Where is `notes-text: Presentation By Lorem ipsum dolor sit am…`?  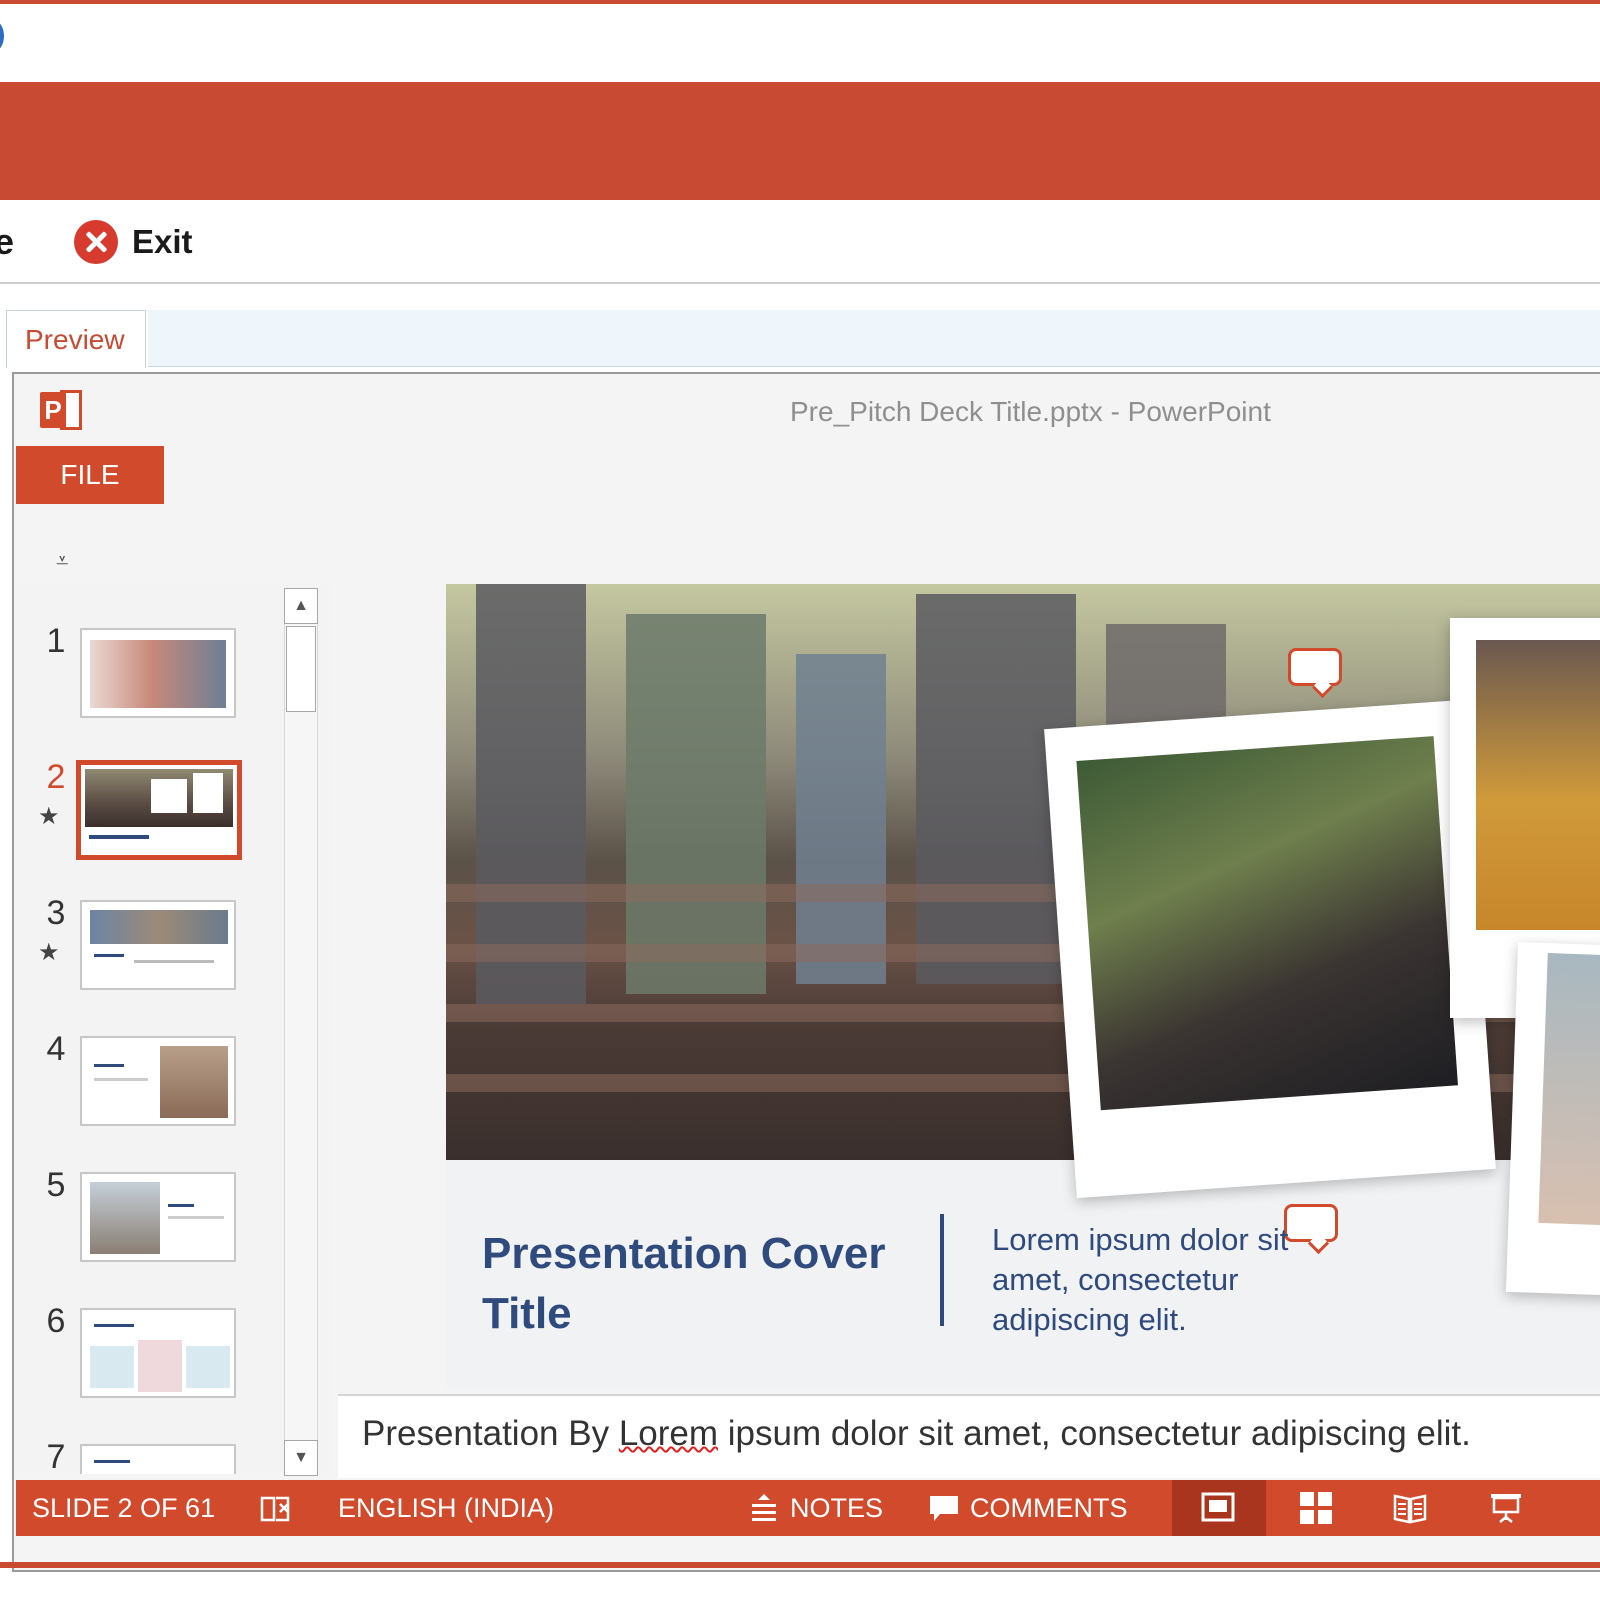
notes-text: Presentation By Lorem ipsum dolor sit am… is located at coordinates (916, 1434).